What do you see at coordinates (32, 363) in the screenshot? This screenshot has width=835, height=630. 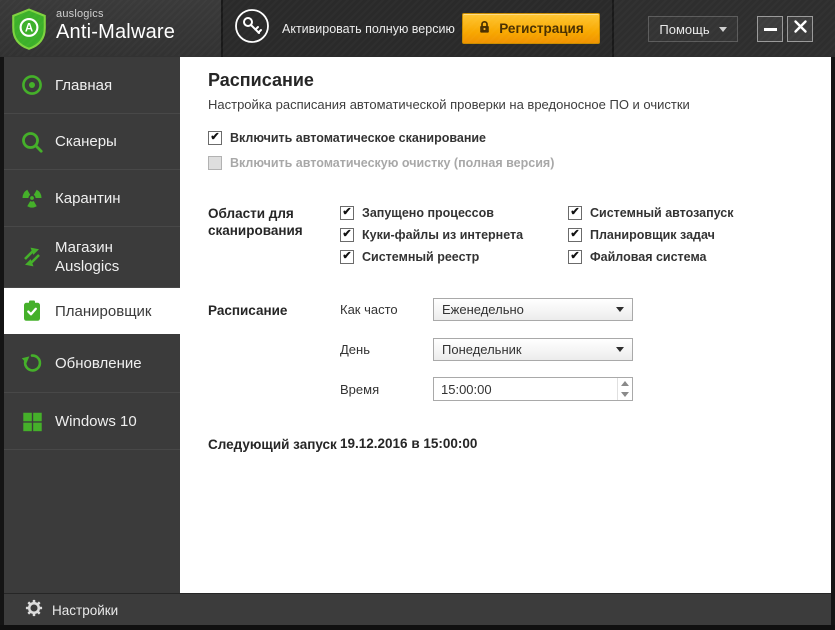 I see `refresh-icon` at bounding box center [32, 363].